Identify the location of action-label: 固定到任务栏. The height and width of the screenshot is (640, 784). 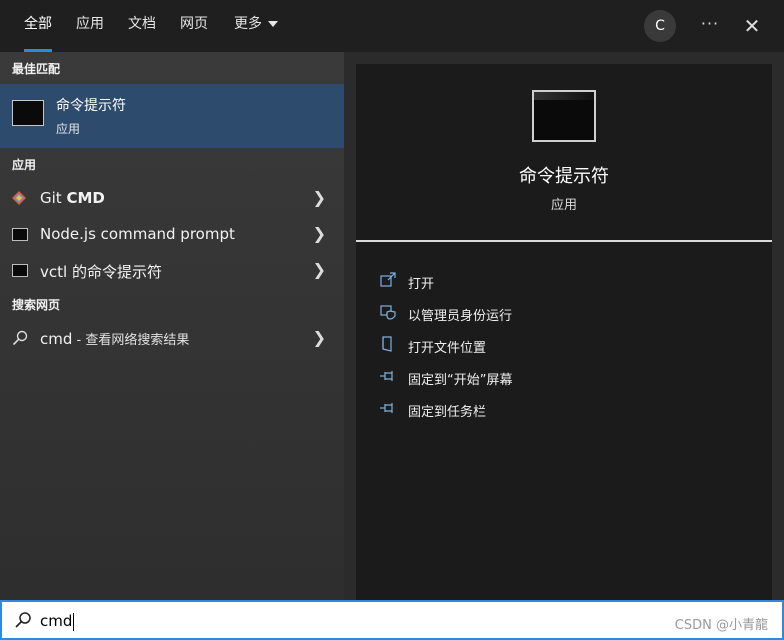
(447, 412).